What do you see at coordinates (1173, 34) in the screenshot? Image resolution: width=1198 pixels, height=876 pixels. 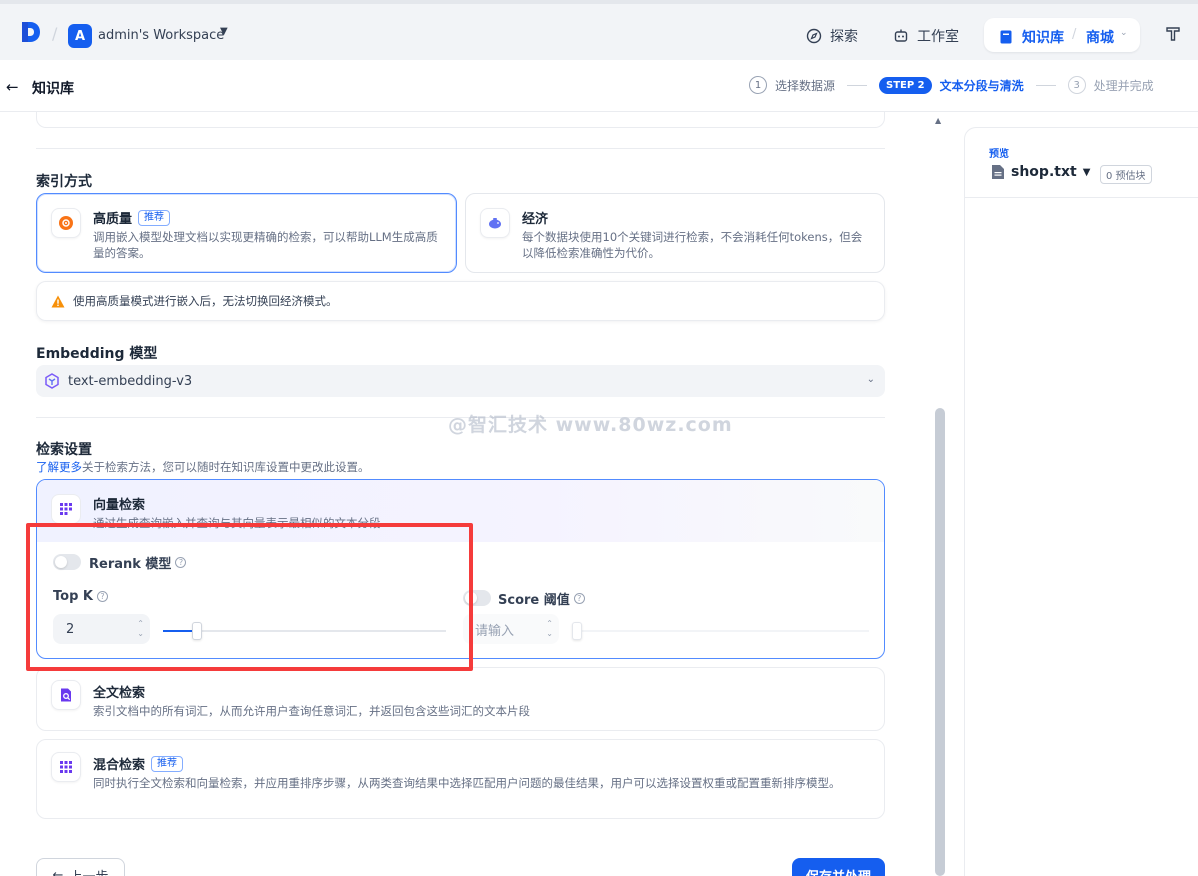 I see `tool-icon` at bounding box center [1173, 34].